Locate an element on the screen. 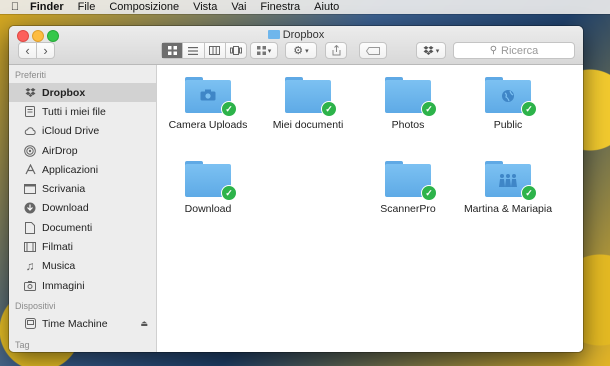 The width and height of the screenshot is (610, 366). columns-icon is located at coordinates (215, 50).